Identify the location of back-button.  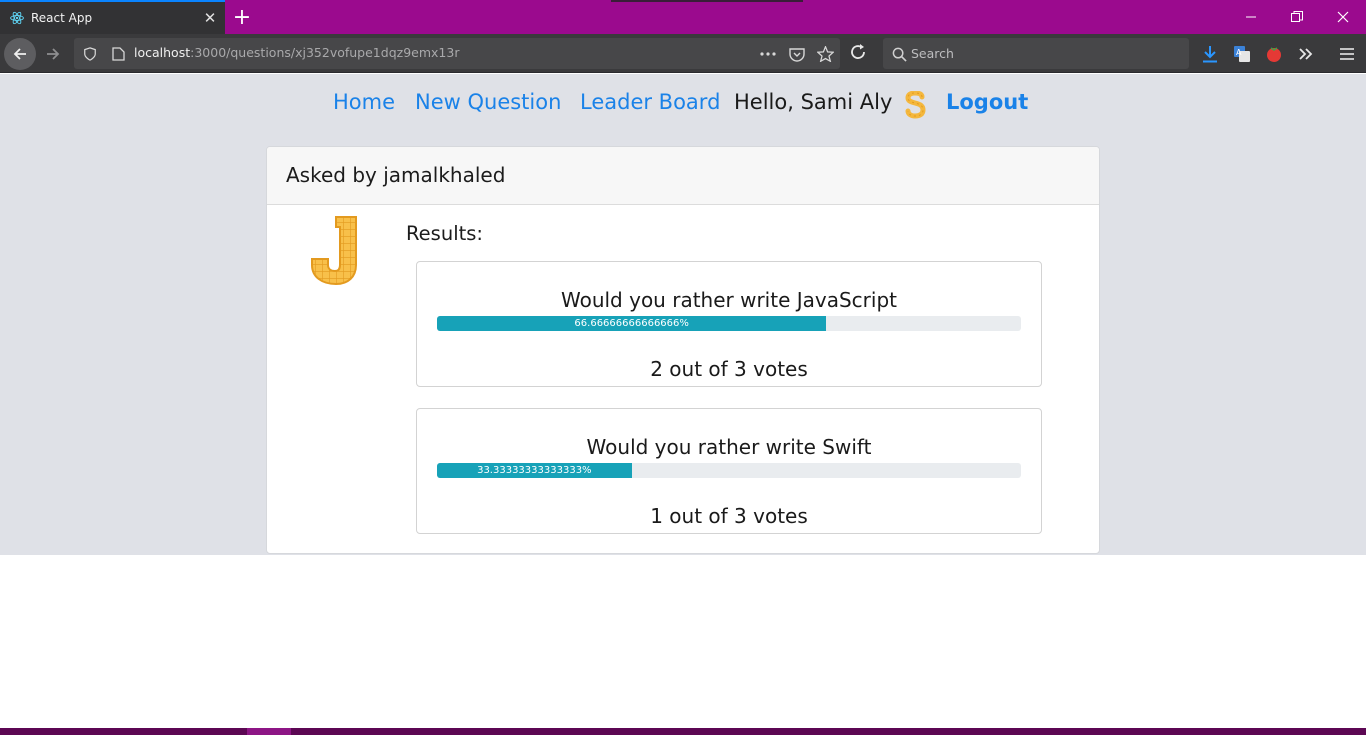
(20, 54).